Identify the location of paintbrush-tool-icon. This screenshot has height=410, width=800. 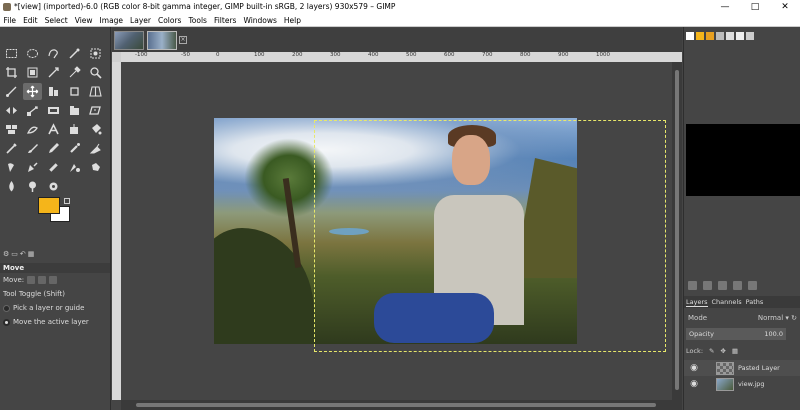
(32, 148).